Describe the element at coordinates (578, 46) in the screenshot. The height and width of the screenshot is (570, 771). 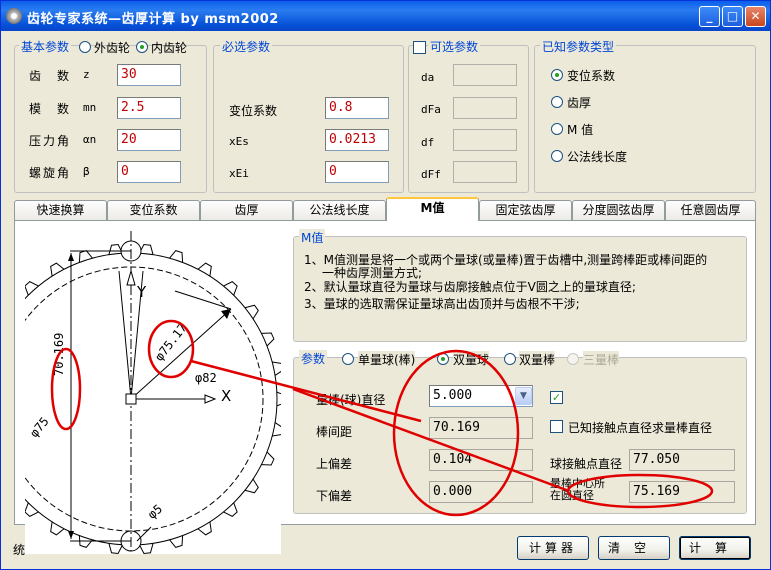
I see `known-param-type-legend: 已知参数类型` at that location.